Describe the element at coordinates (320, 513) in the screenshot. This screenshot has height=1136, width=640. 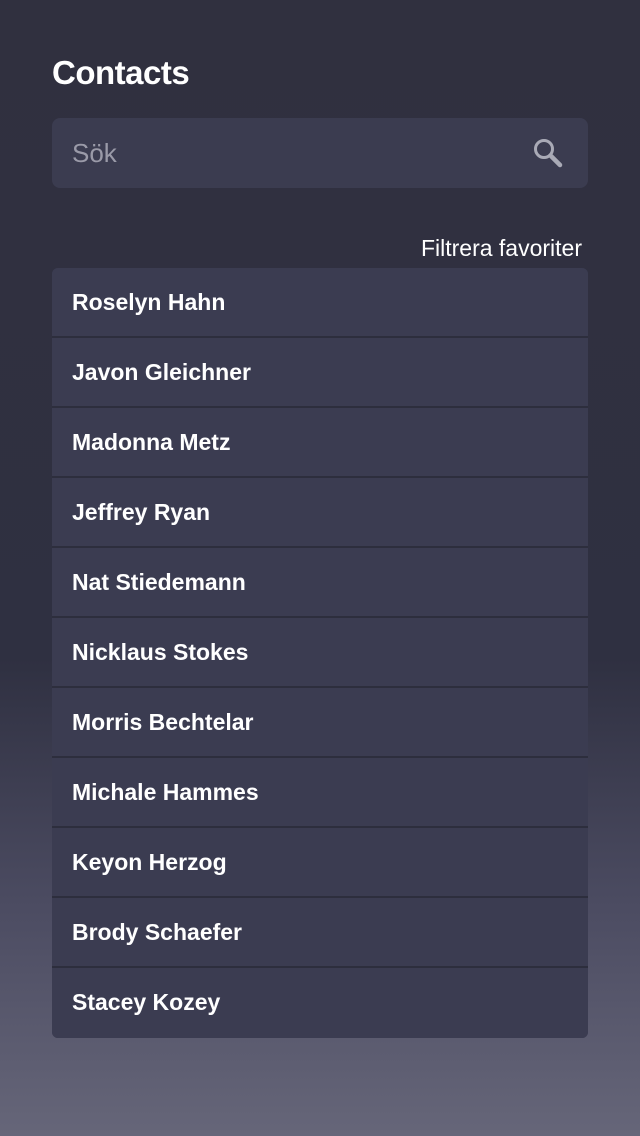
I see `contact-item: Jeffrey Ryan` at that location.